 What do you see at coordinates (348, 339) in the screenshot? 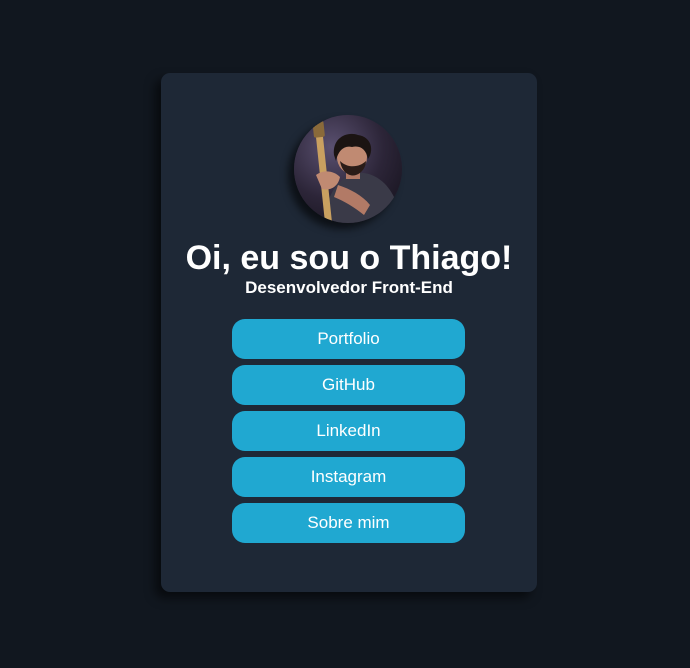
I see `portfolio-button: Portfolio` at bounding box center [348, 339].